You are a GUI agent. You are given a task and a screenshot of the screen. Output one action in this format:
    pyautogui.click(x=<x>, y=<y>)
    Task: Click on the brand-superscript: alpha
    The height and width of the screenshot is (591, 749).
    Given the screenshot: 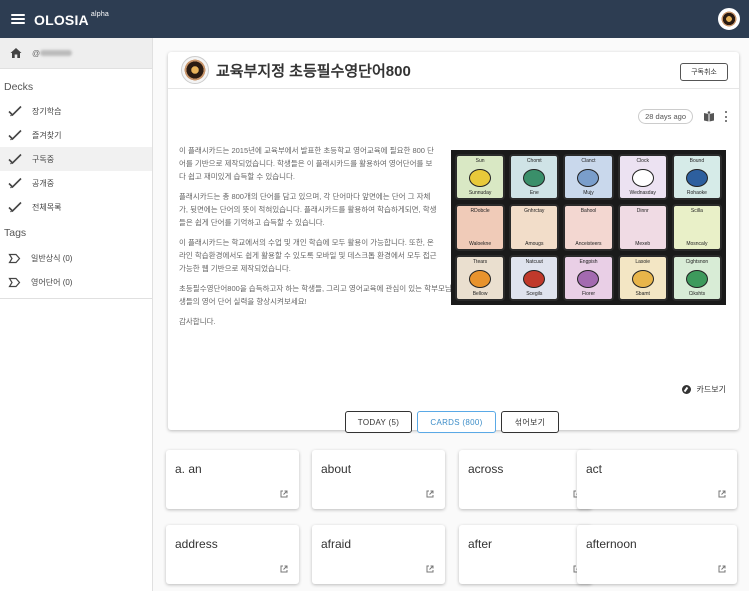 What is the action you would take?
    pyautogui.click(x=100, y=15)
    